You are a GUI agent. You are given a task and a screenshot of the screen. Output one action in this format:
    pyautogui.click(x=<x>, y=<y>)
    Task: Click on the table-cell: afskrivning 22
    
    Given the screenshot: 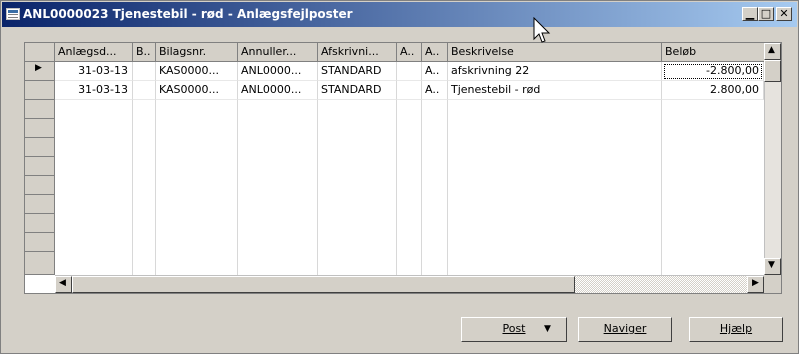 What is the action you would take?
    pyautogui.click(x=555, y=71)
    